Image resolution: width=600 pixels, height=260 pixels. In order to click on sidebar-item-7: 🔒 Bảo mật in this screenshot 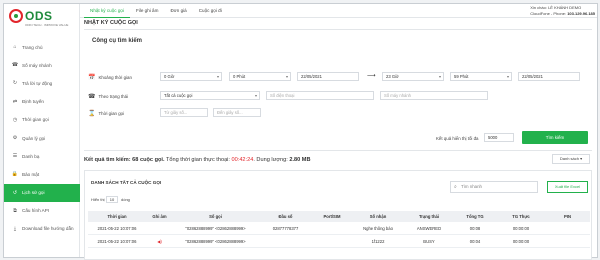, I will do `click(42, 174)`.